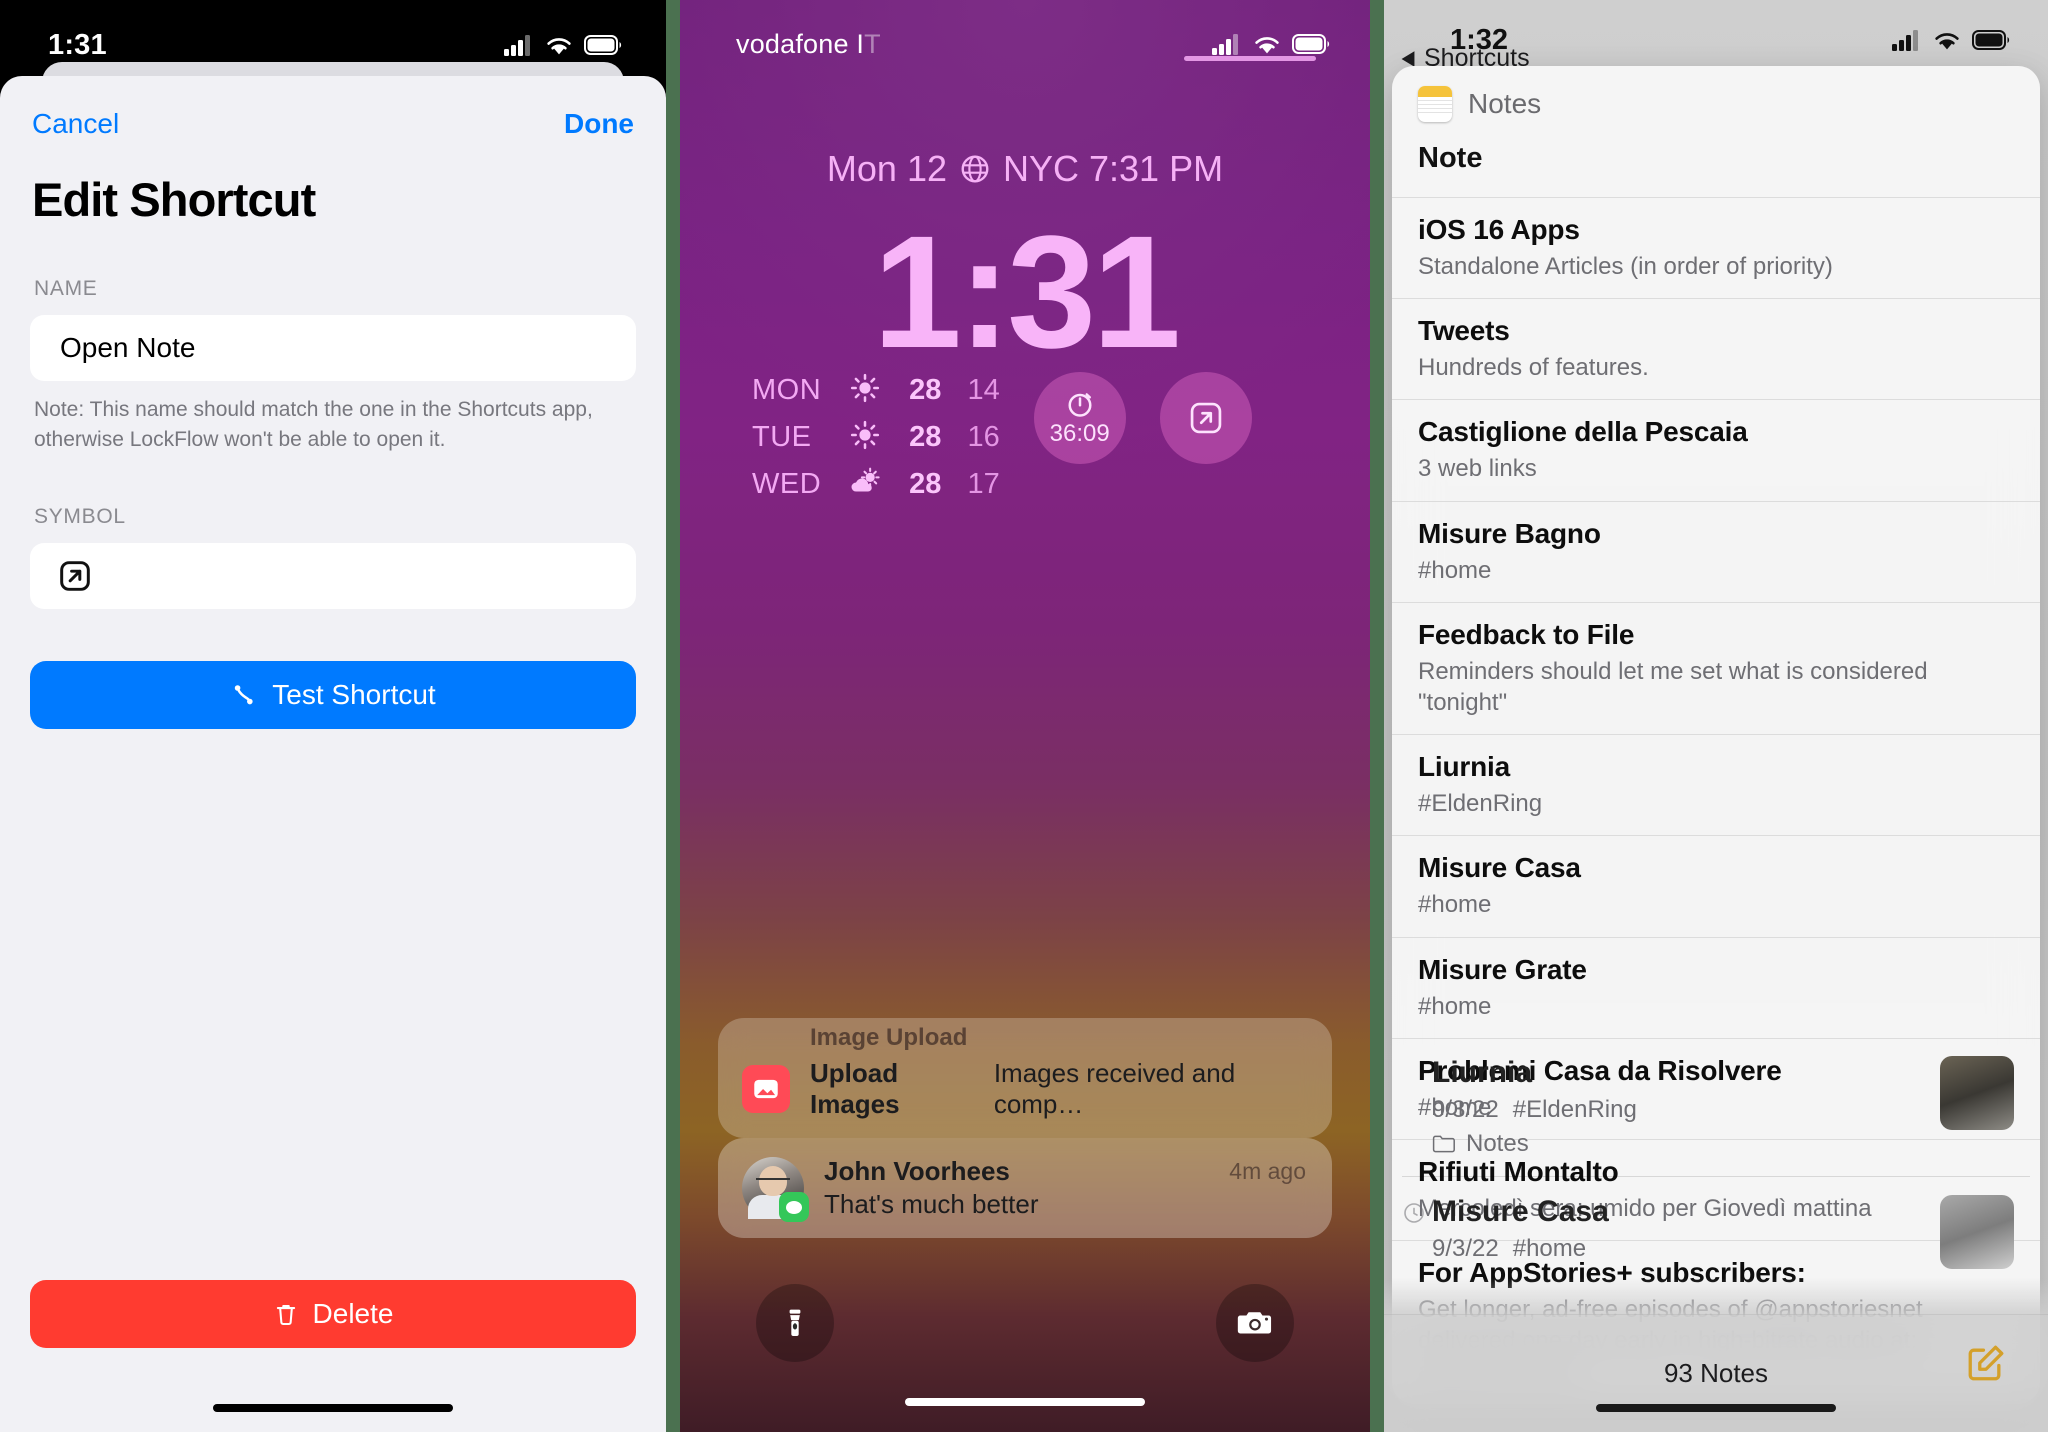  Describe the element at coordinates (1677, 1110) in the screenshot. I see `note-meta: 9/3/22 #EldenRing` at that location.